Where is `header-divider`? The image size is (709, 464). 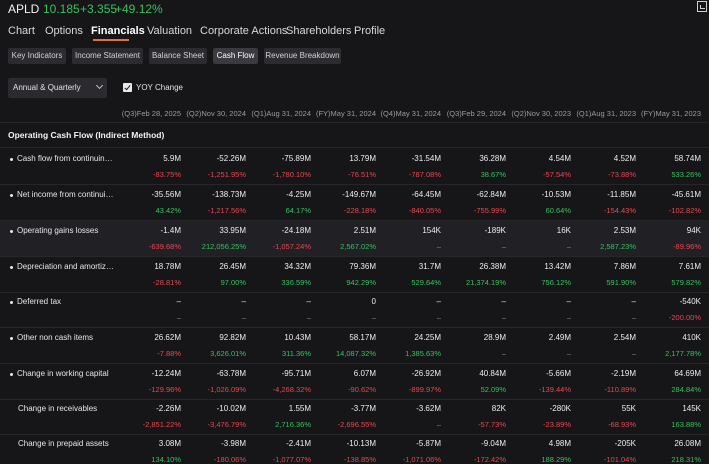
header-divider is located at coordinates (354, 122).